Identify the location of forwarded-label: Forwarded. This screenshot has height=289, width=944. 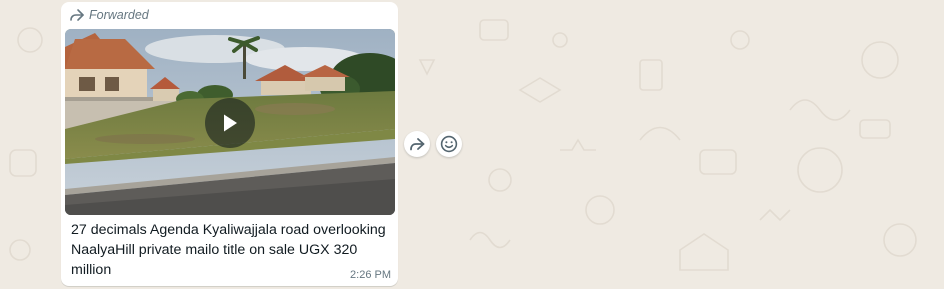
(119, 15).